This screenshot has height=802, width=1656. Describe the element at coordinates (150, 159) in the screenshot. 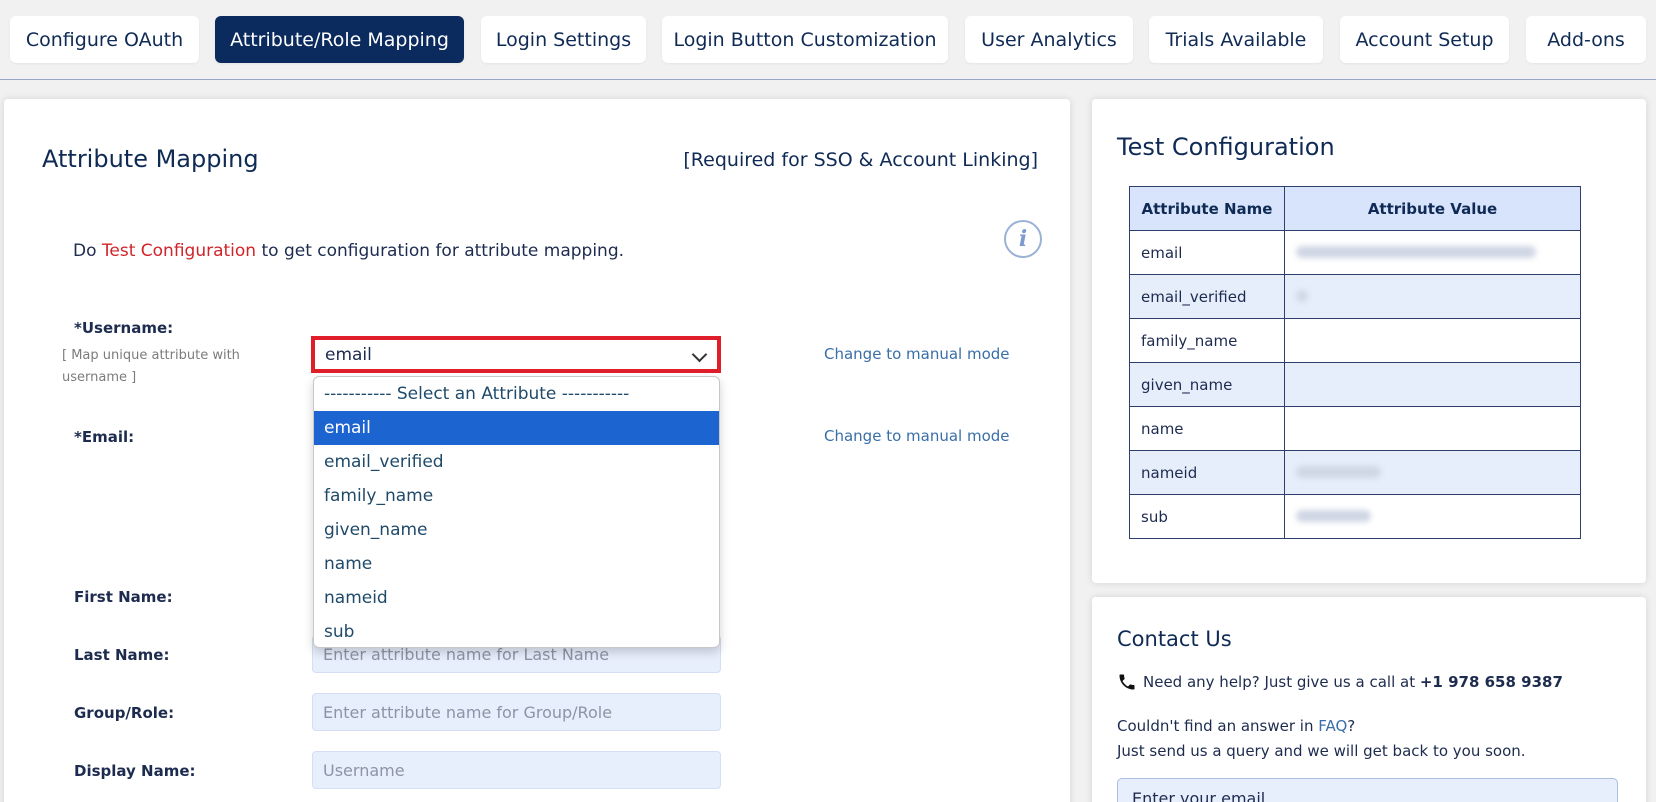

I see `attribute-mapping-title: Attribute Mapping` at that location.